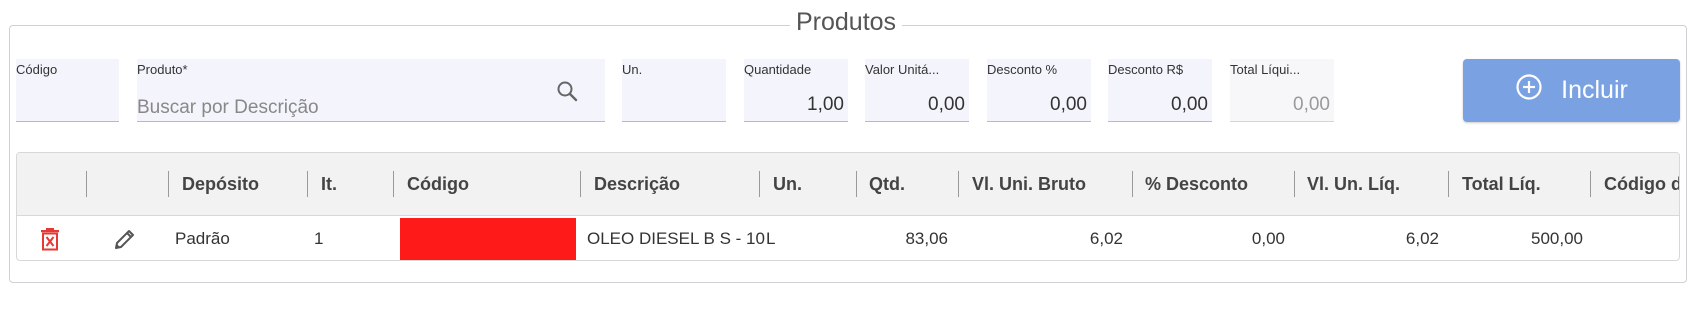 This screenshot has width=1697, height=311. What do you see at coordinates (1641, 184) in the screenshot?
I see `header-codigo-do: Código do` at bounding box center [1641, 184].